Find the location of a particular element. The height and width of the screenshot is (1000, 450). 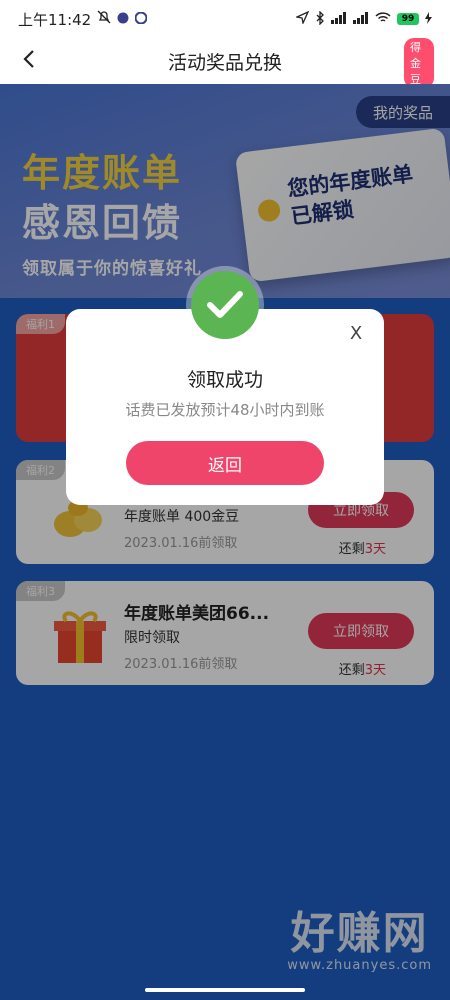

chevron-left-icon is located at coordinates (29, 61).